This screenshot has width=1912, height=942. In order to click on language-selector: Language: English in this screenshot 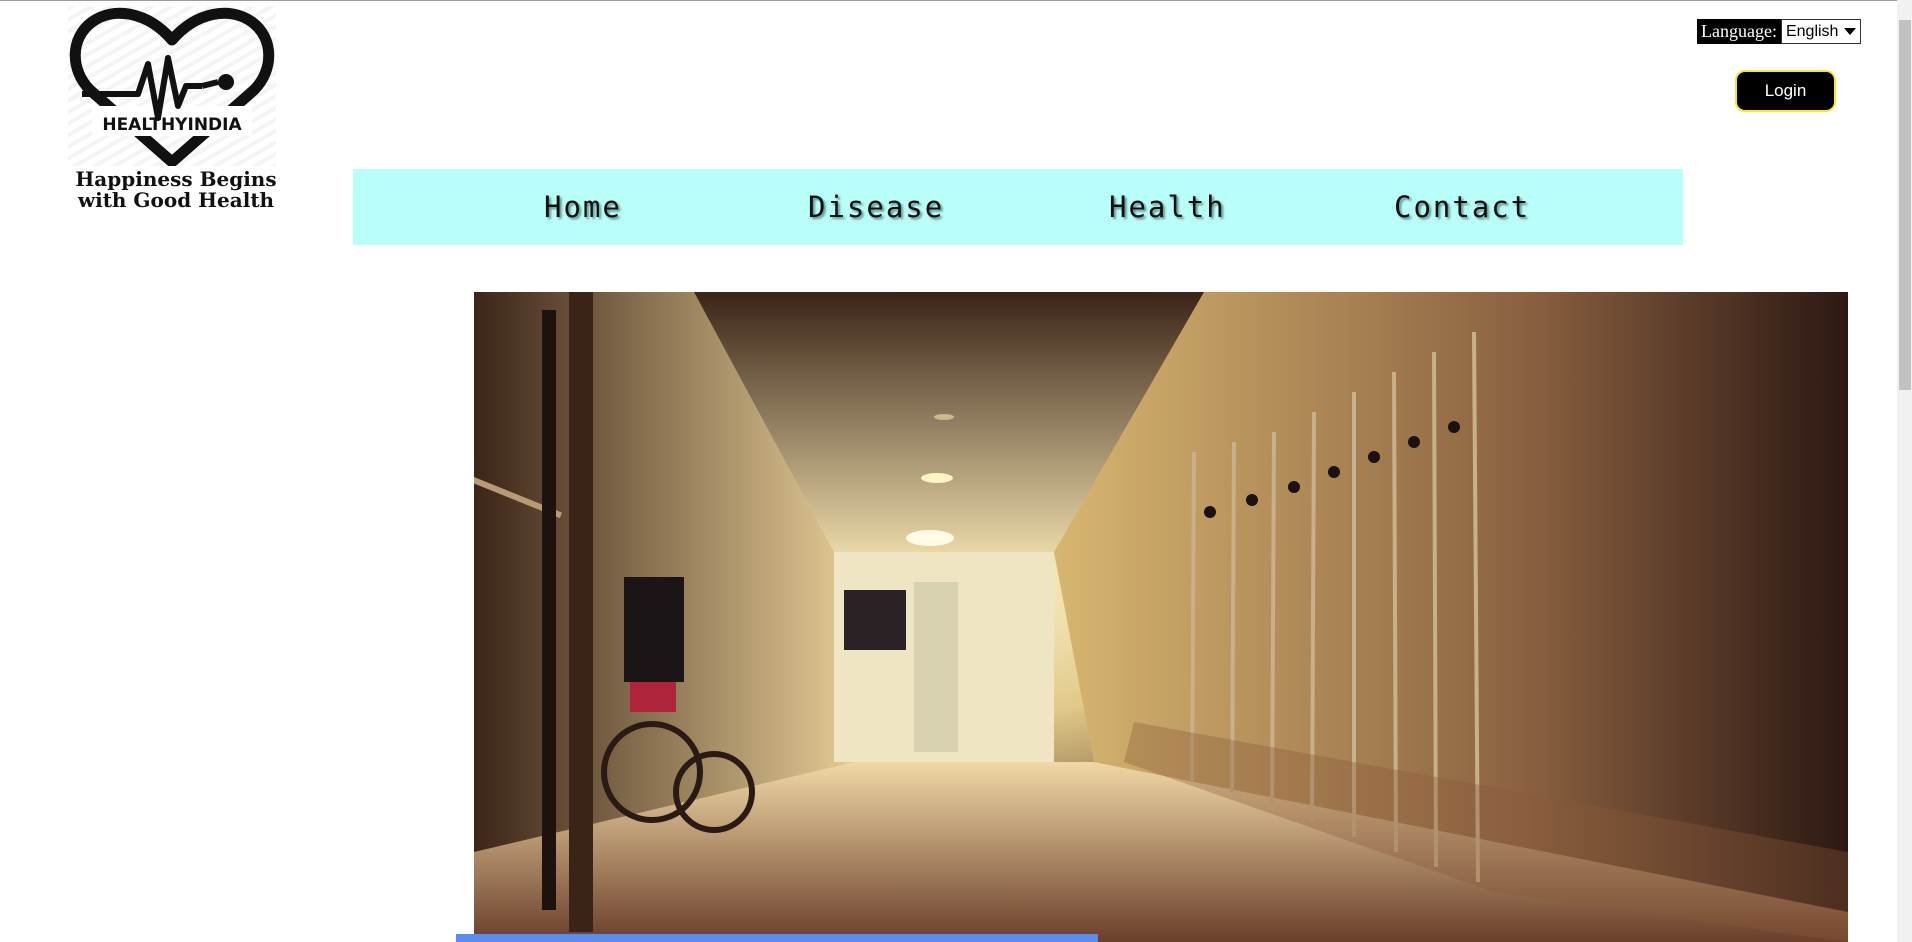, I will do `click(1779, 31)`.